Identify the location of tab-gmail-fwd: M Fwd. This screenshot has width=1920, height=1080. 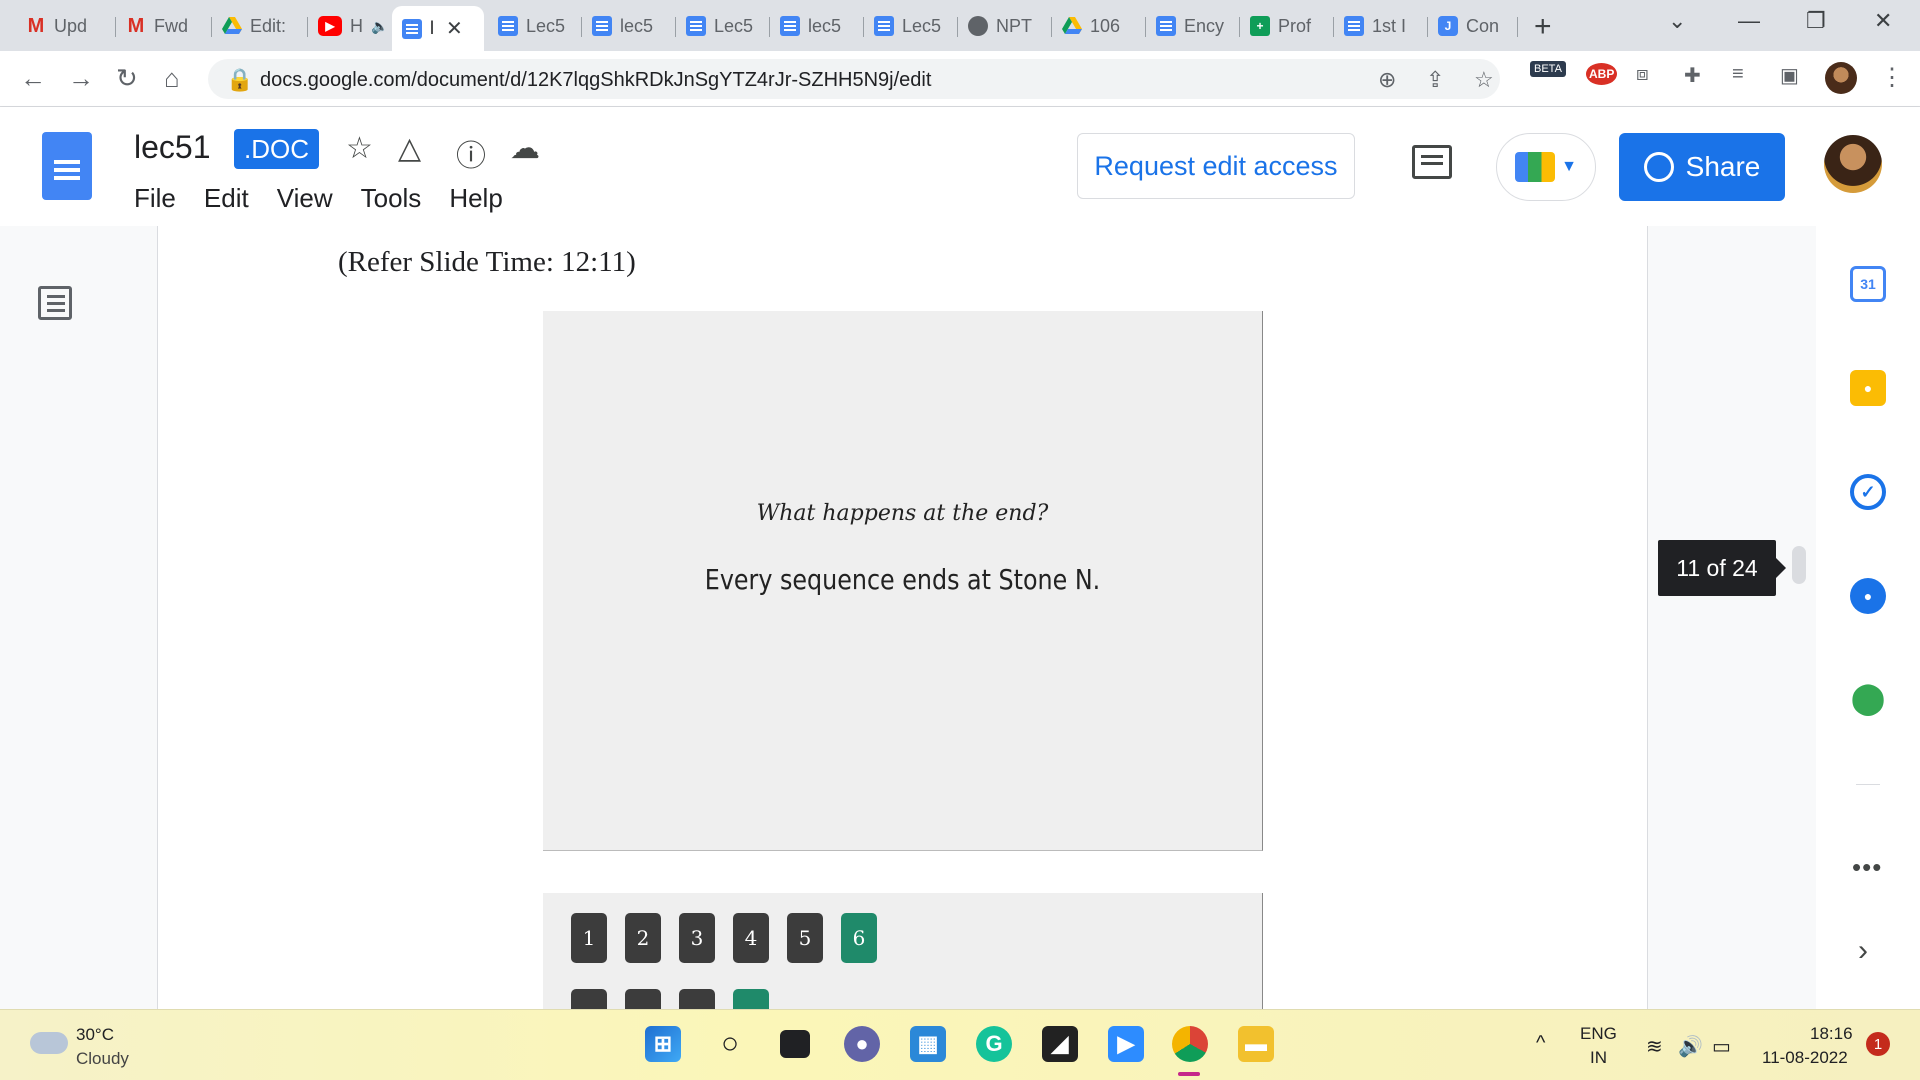
(164, 26).